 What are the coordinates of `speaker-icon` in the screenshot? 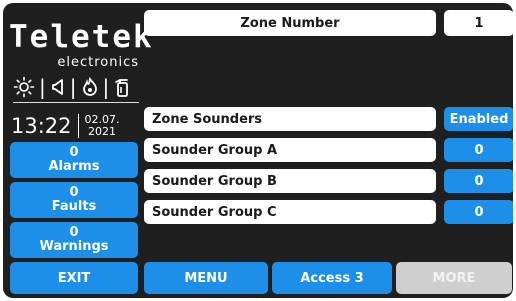 It's located at (57, 87).